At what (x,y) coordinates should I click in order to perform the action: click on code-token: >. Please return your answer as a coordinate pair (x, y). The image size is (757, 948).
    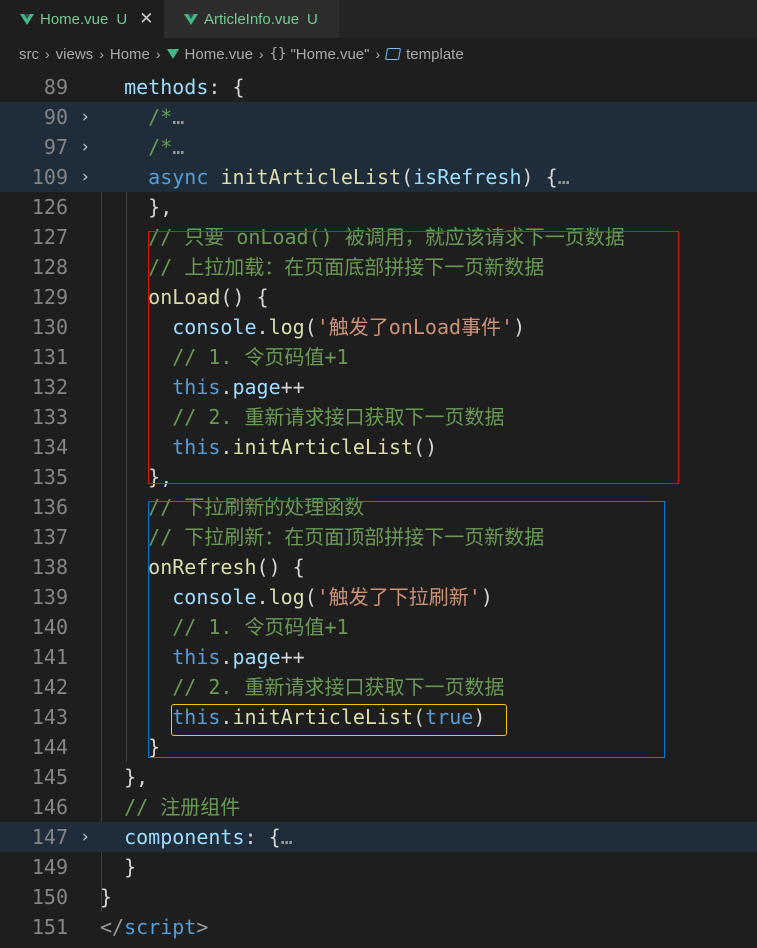
    Looking at the image, I should click on (202, 927).